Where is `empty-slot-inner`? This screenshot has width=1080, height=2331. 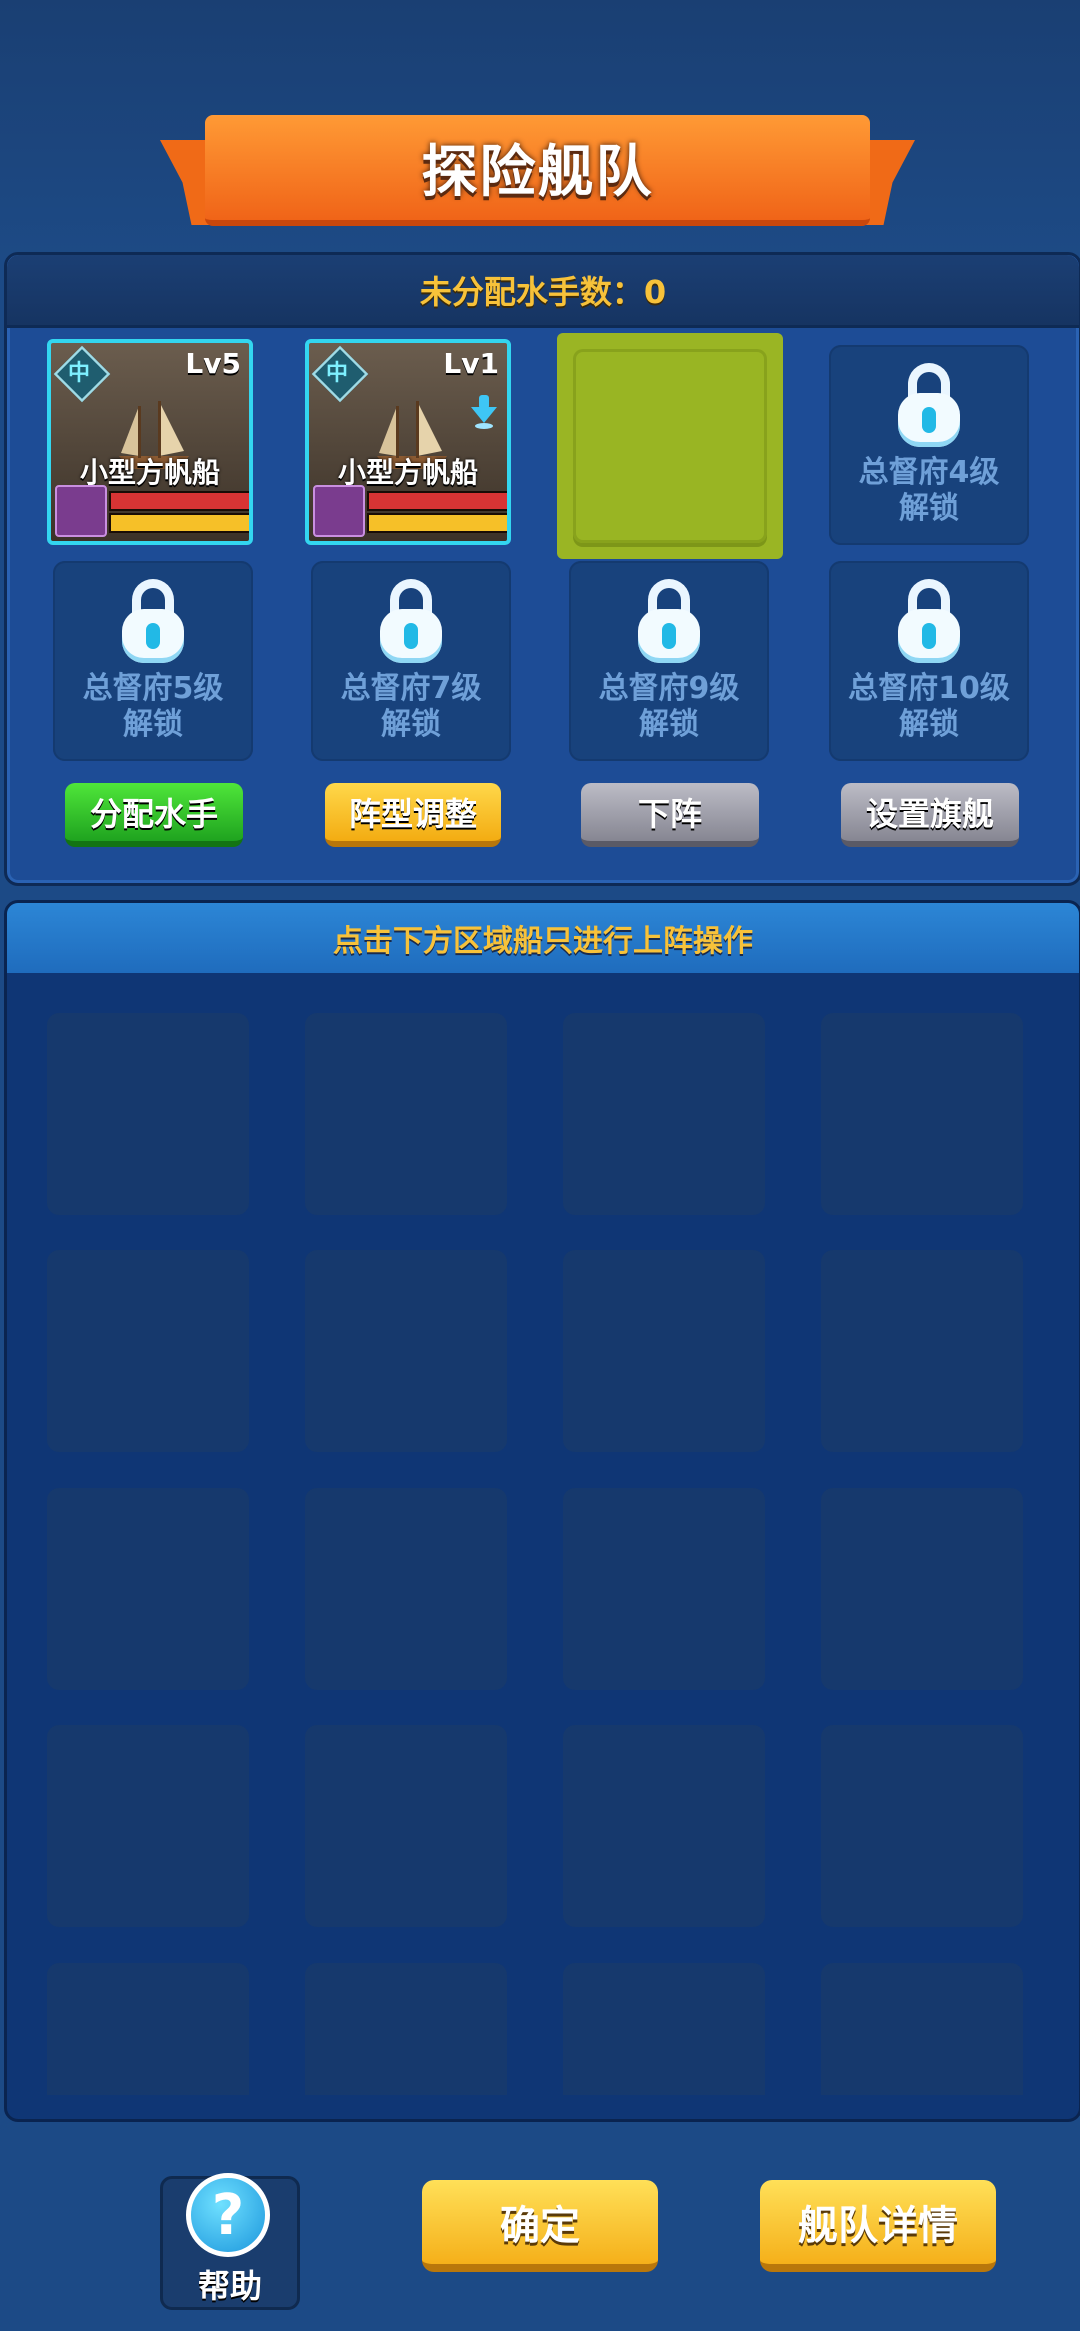 empty-slot-inner is located at coordinates (670, 446).